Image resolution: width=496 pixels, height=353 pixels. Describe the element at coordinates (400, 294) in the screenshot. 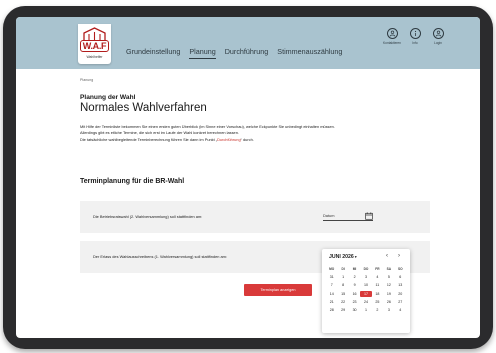

I see `calendar-day: 20` at that location.